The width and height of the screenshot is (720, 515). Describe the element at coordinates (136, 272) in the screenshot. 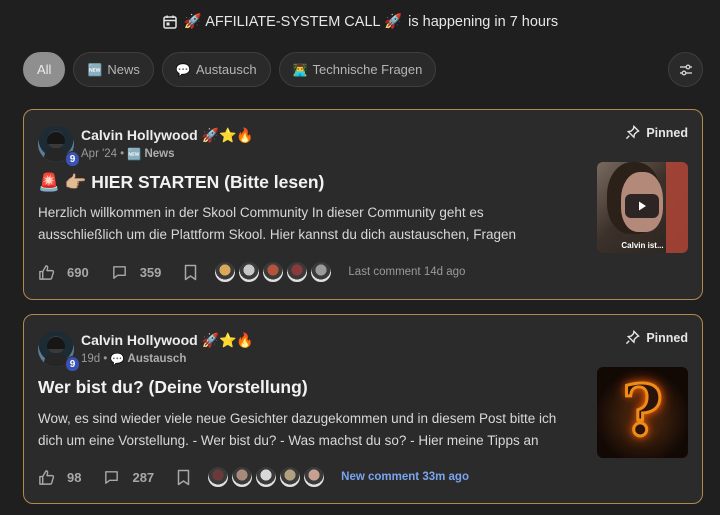

I see `comment-button: 359` at that location.